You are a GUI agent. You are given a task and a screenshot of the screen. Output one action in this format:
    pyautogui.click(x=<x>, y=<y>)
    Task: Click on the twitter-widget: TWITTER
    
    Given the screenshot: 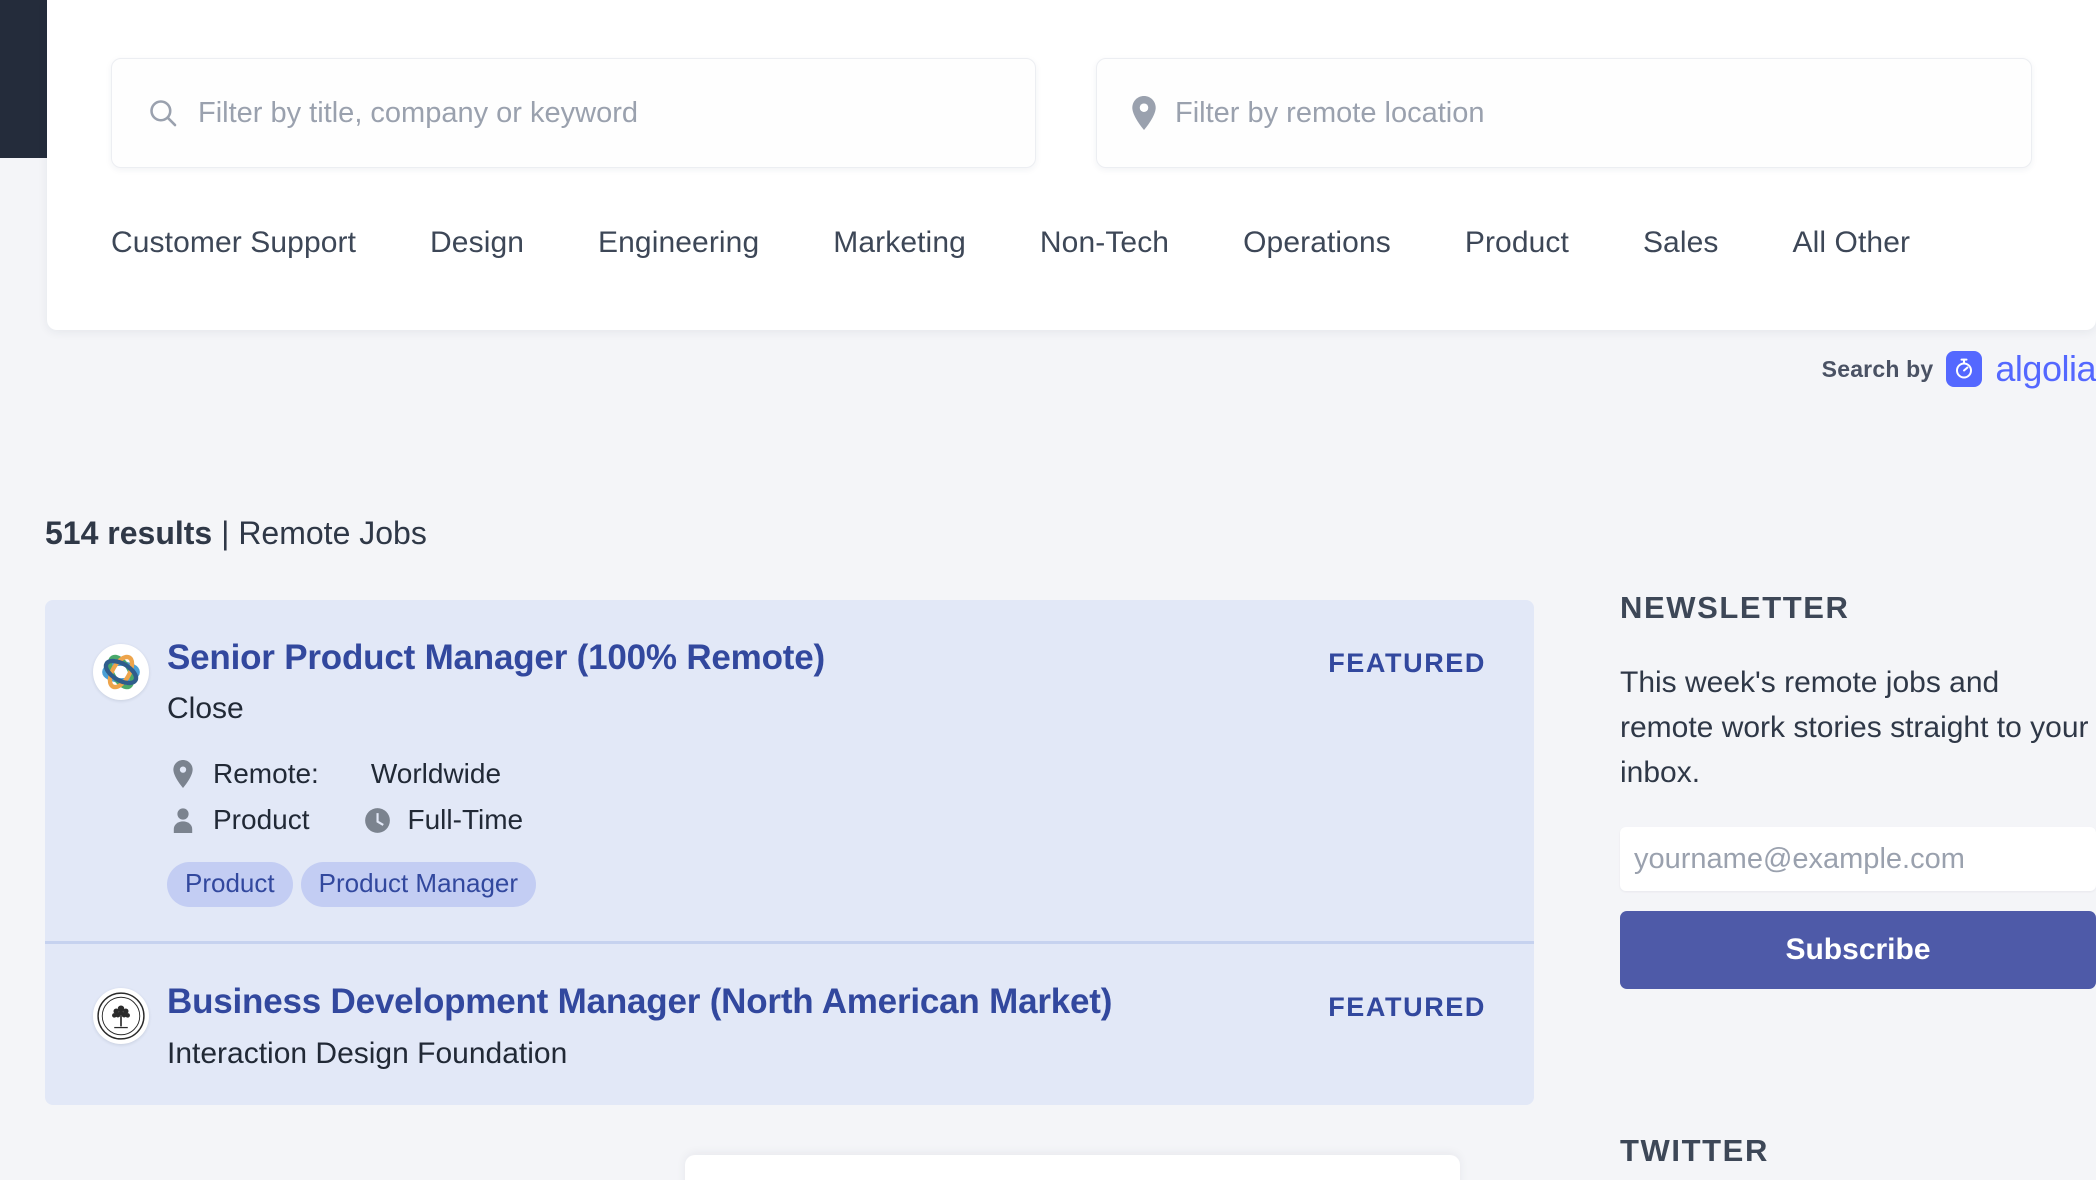 What is the action you would take?
    pyautogui.click(x=1694, y=1151)
    